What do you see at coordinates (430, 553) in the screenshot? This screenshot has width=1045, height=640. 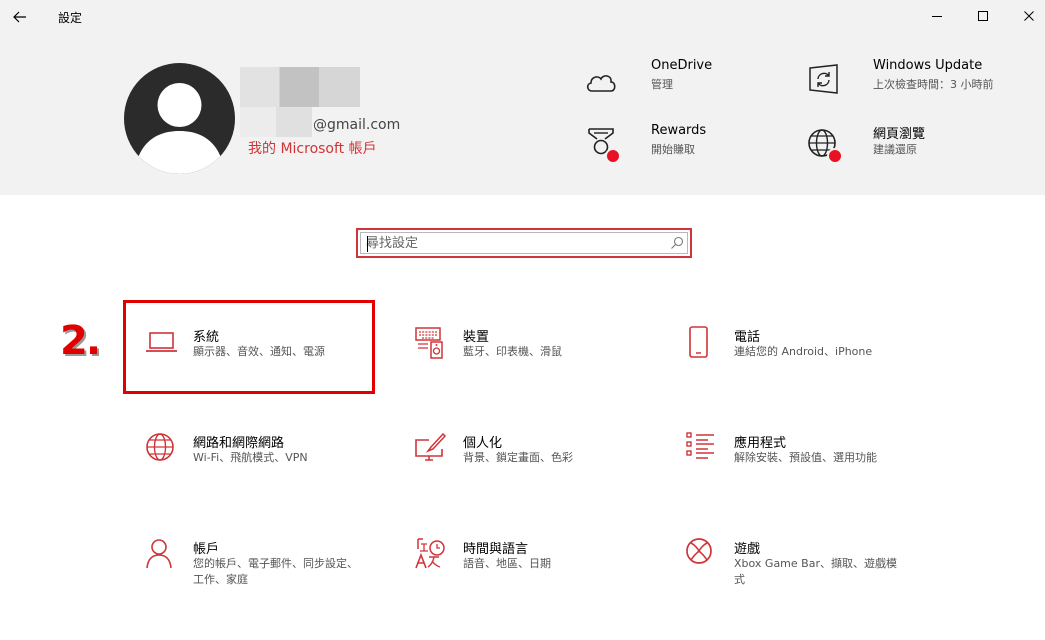 I see `time-language-icon` at bounding box center [430, 553].